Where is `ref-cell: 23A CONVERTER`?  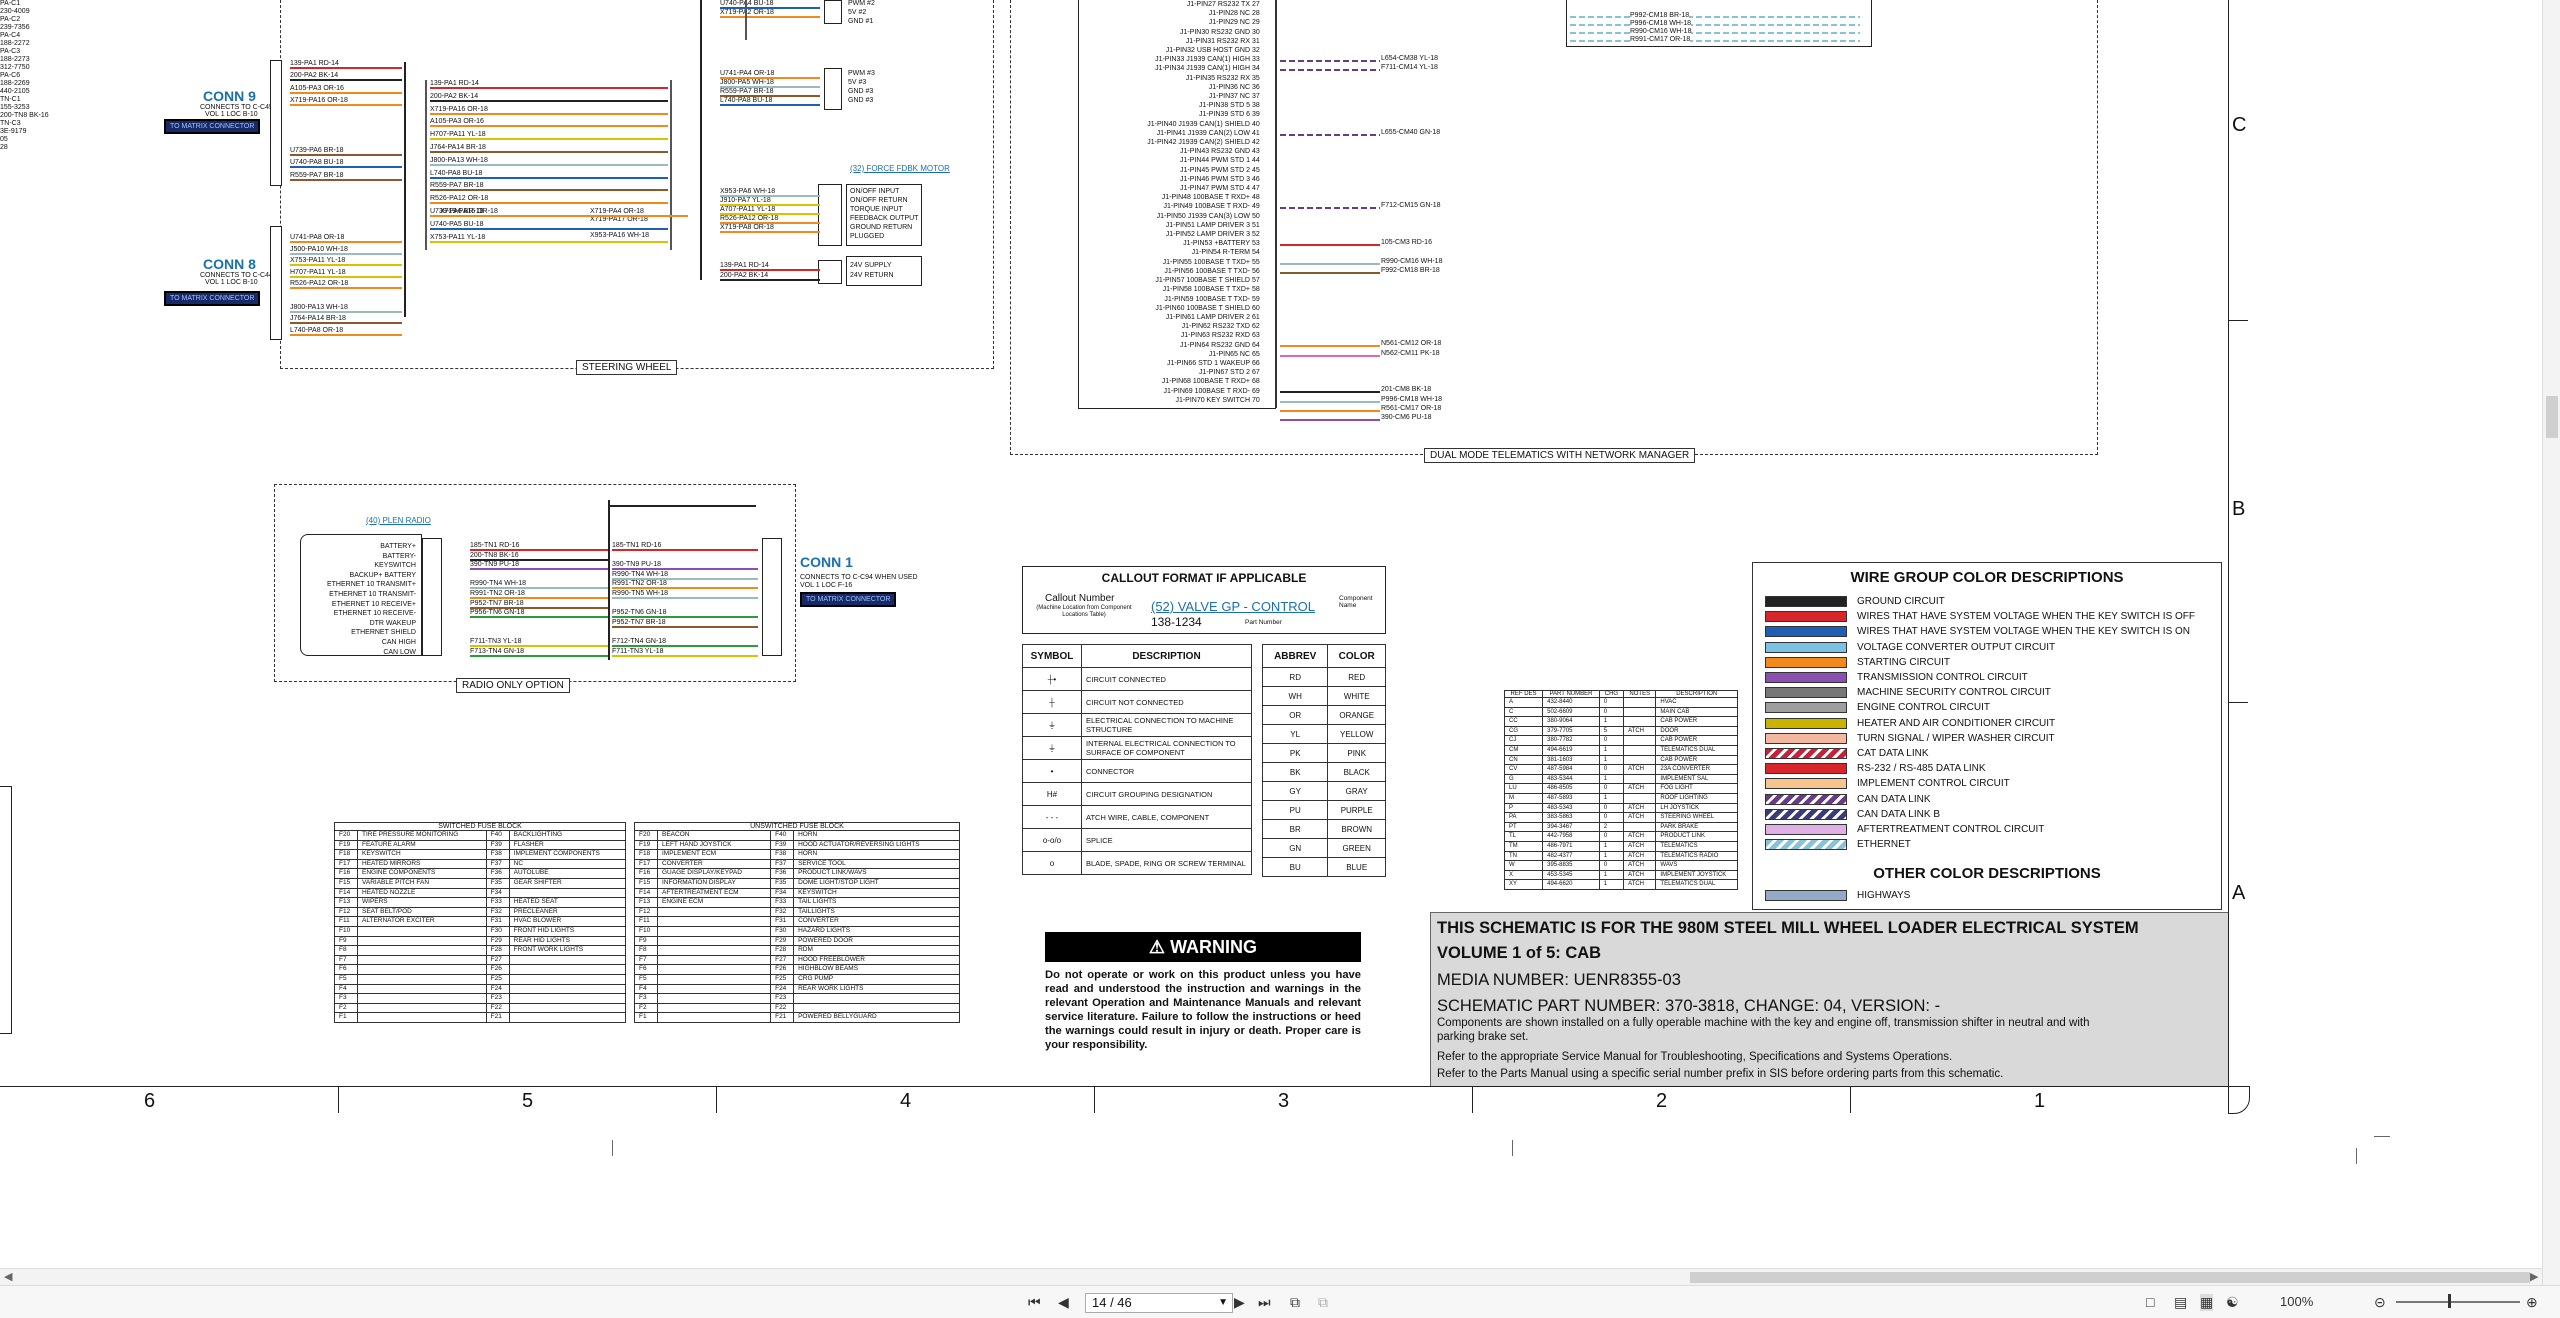
ref-cell: 23A CONVERTER is located at coordinates (1696, 769).